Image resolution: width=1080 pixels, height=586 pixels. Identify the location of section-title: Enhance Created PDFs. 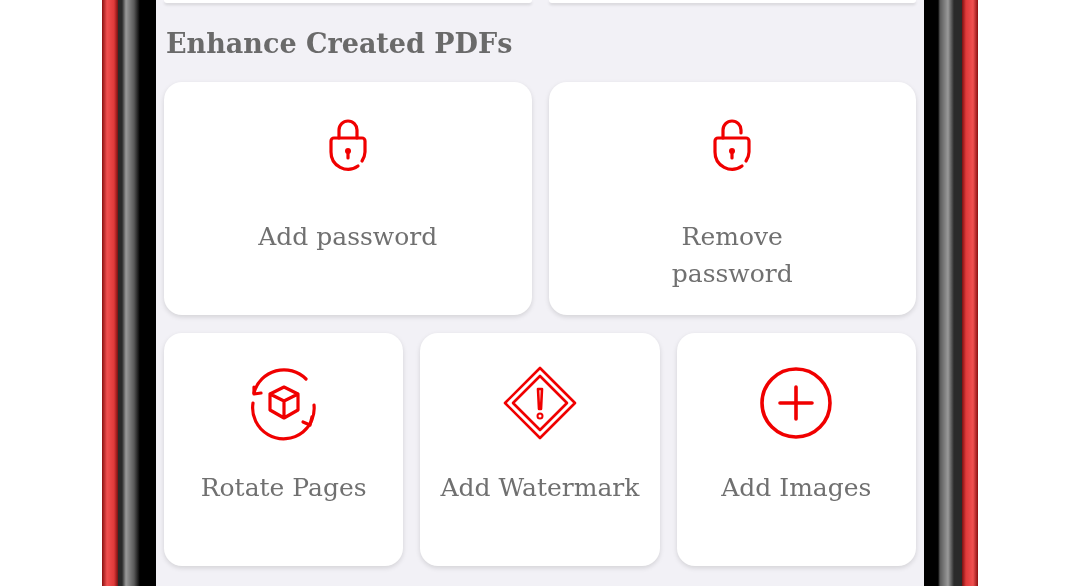
(339, 44).